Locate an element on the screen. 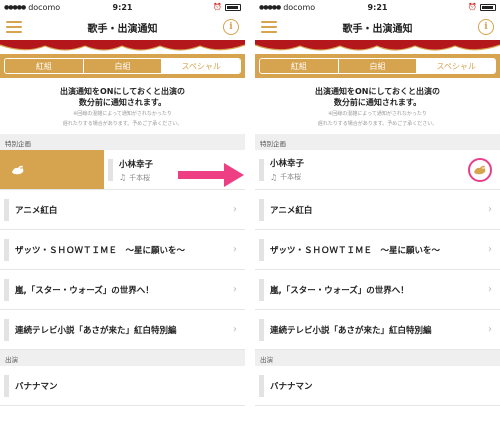  swipe-arrow-icon is located at coordinates (211, 175).